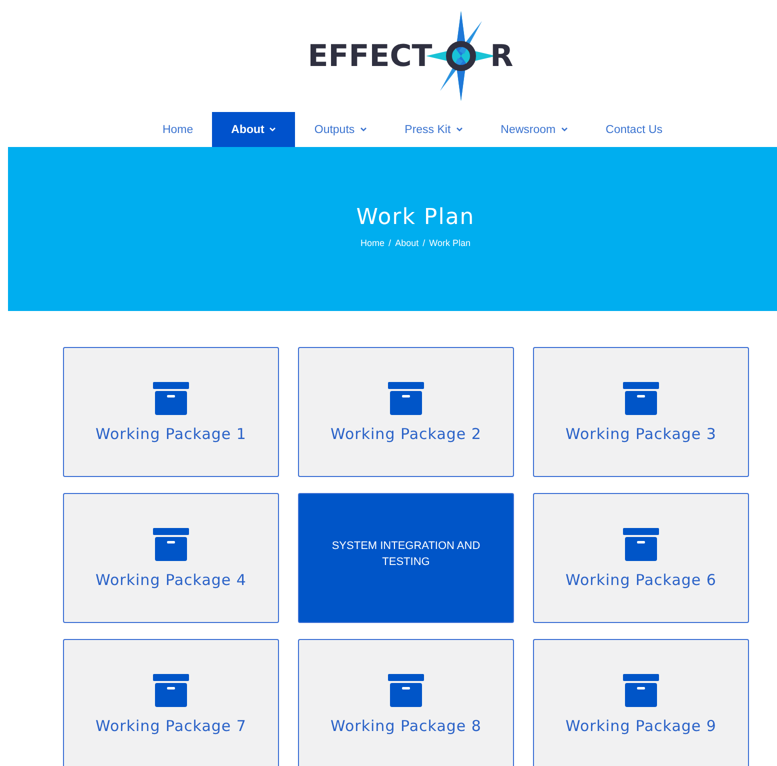 The height and width of the screenshot is (766, 777). Describe the element at coordinates (406, 725) in the screenshot. I see `card-title: Working Package 8` at that location.